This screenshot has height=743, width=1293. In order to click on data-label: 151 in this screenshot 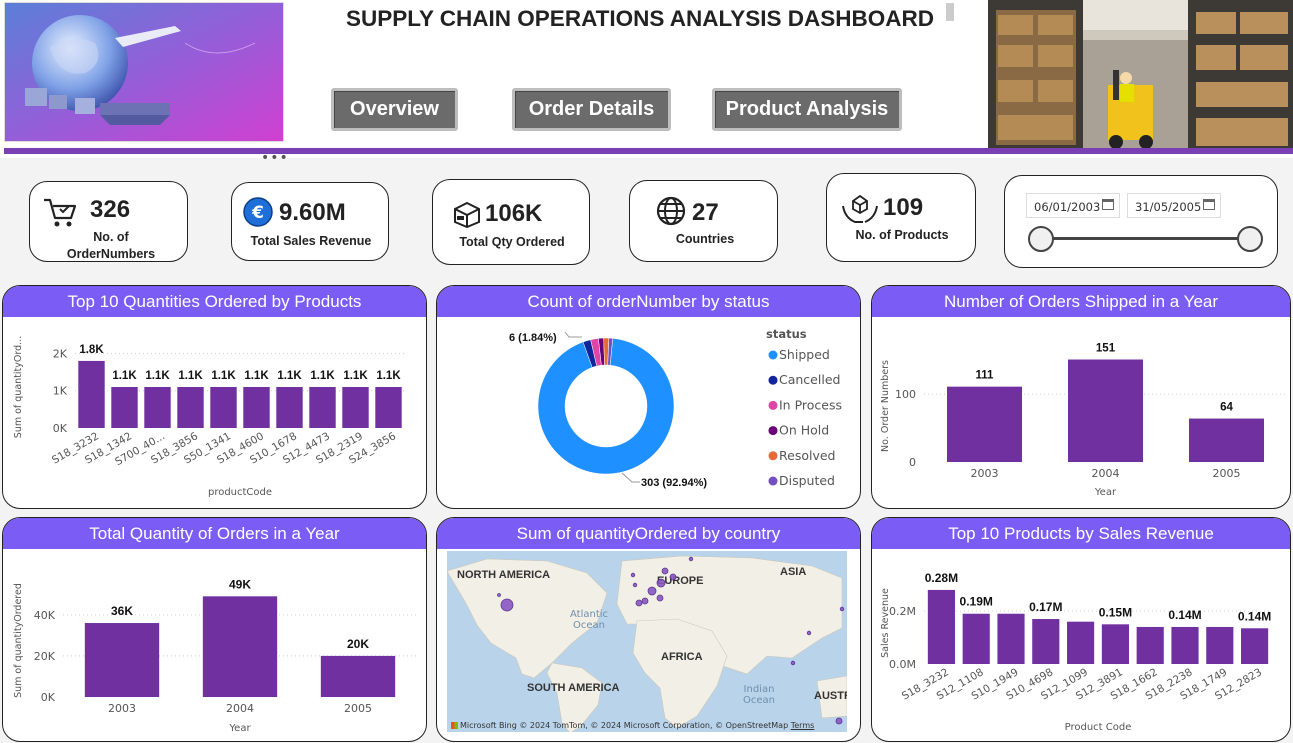, I will do `click(1106, 349)`.